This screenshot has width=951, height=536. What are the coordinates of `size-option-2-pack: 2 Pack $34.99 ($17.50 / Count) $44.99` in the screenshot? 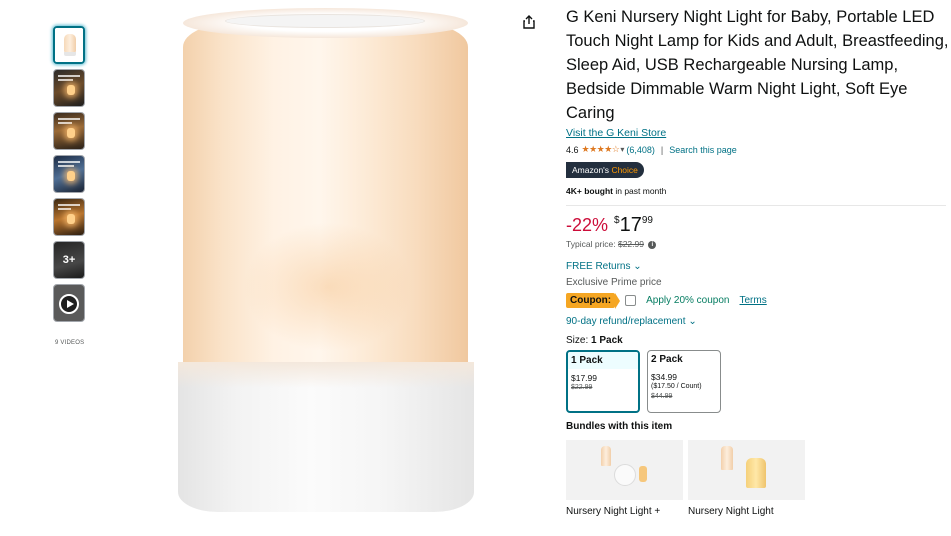 It's located at (684, 381).